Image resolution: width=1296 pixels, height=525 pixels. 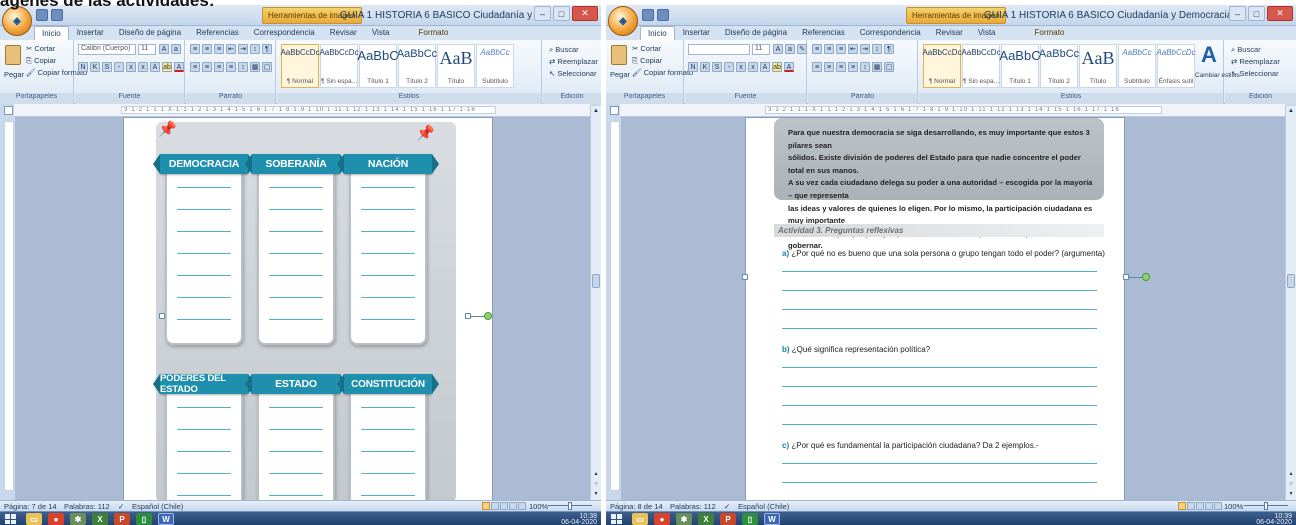 What do you see at coordinates (719, 49) in the screenshot?
I see `font-name-field` at bounding box center [719, 49].